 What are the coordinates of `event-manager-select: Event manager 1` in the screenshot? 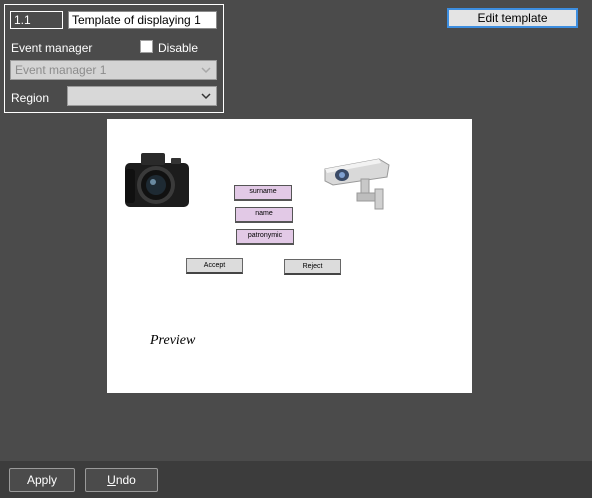 It's located at (113, 70).